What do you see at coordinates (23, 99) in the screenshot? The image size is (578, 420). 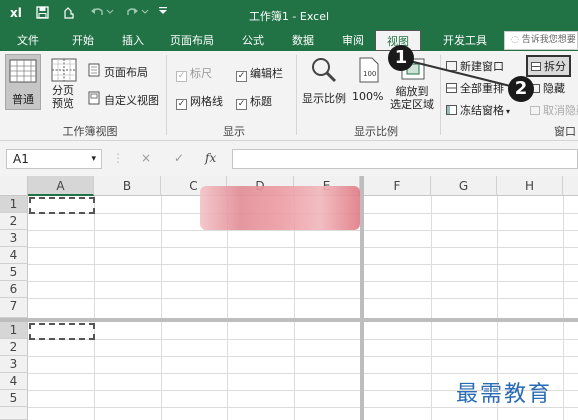 I see `normal-view-label: 普通` at bounding box center [23, 99].